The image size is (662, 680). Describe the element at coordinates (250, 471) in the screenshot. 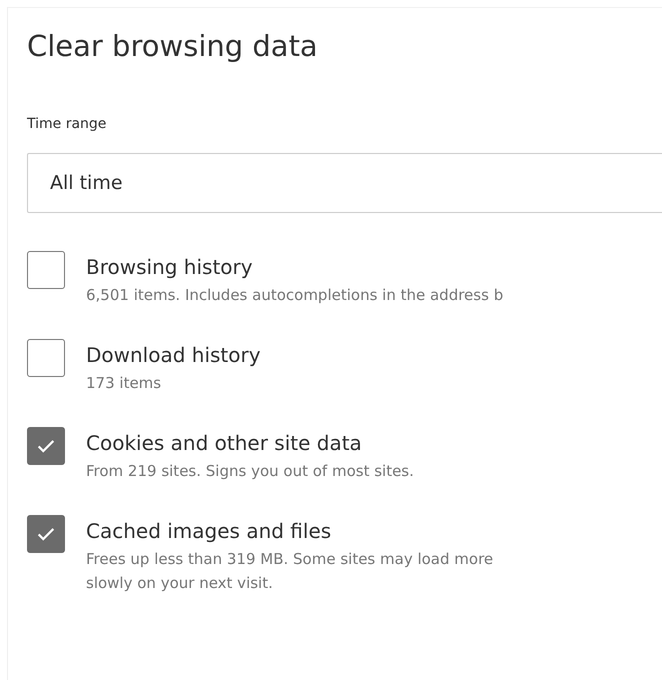

I see `option-description: From 219 sites. Signs you out of most sites.` at that location.